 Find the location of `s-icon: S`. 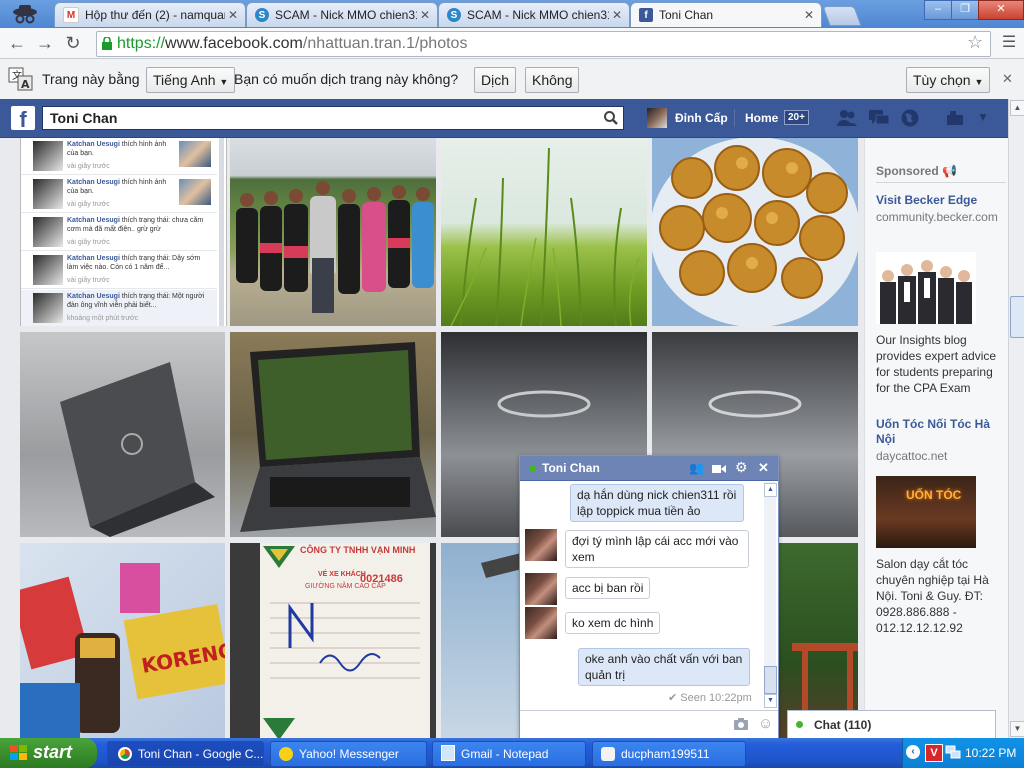

s-icon: S is located at coordinates (454, 15).